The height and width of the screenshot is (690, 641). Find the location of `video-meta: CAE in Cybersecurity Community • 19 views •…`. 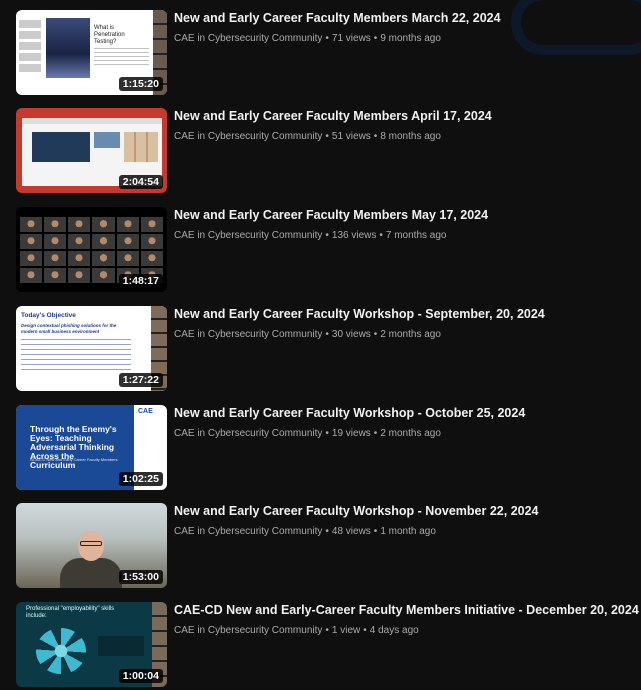

video-meta: CAE in Cybersecurity Community • 19 views •… is located at coordinates (307, 433).